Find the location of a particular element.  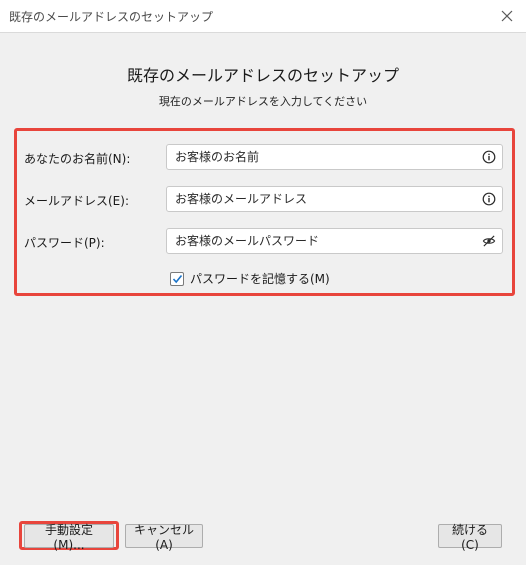

remember-password-checkbox is located at coordinates (177, 278).